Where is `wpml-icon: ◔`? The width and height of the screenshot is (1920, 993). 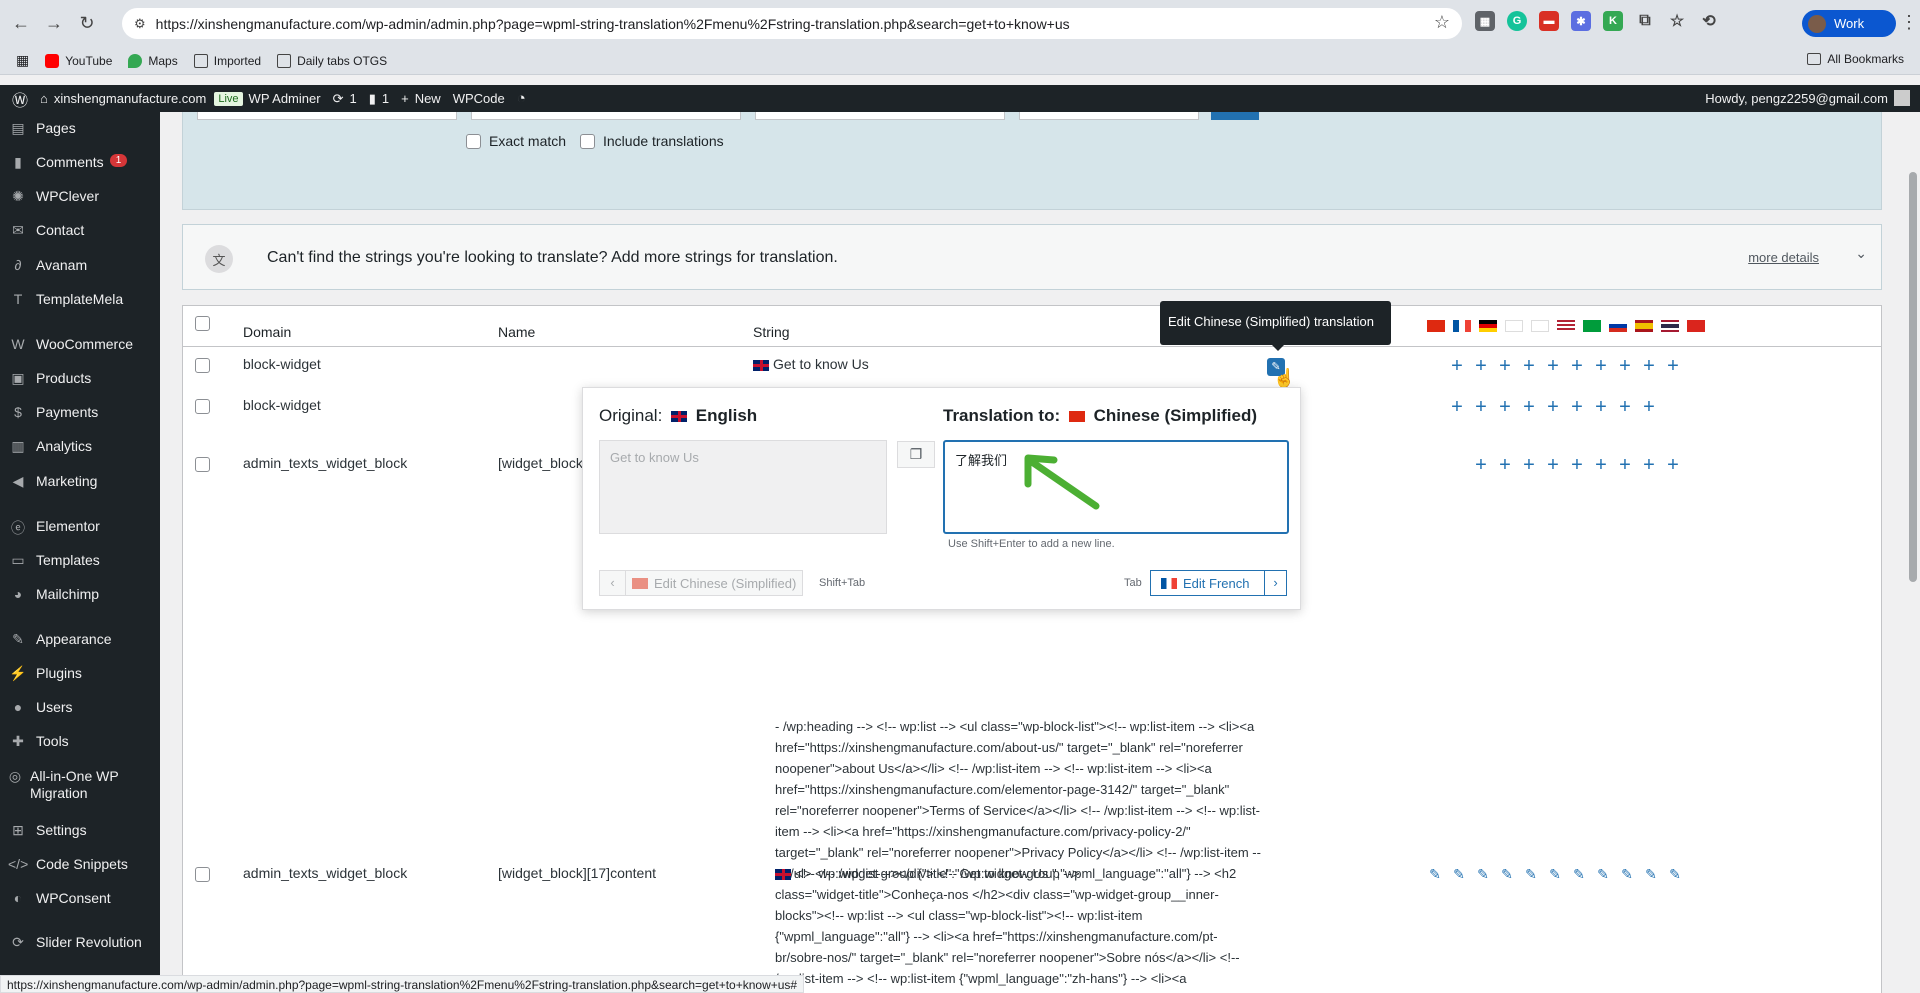 wpml-icon: ◔ is located at coordinates (521, 98).